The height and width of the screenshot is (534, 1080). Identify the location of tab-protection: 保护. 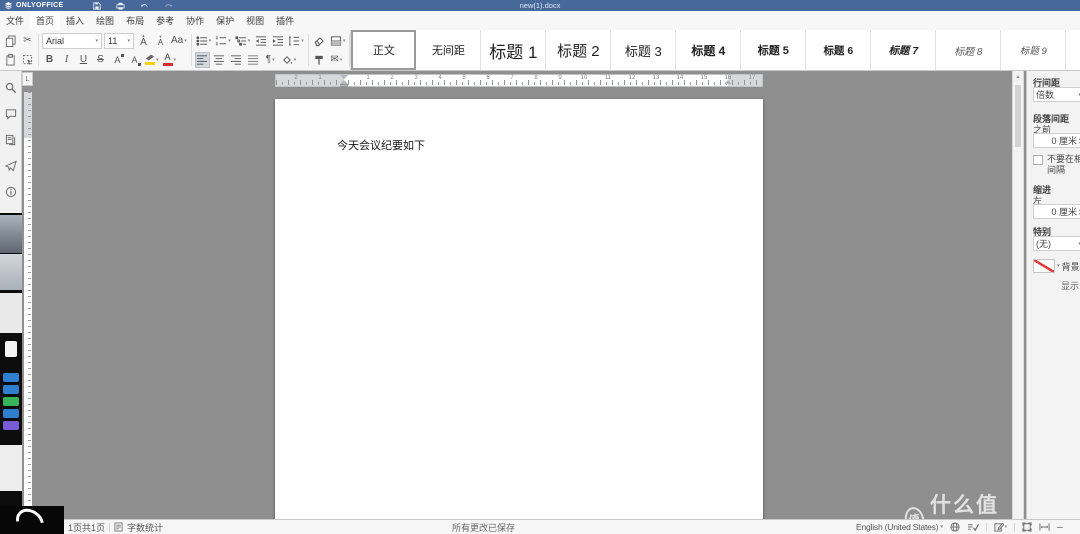
(225, 20).